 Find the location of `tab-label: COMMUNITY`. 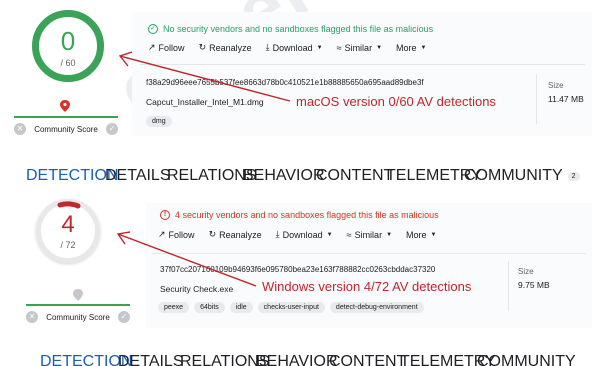

tab-label: COMMUNITY is located at coordinates (526, 359).